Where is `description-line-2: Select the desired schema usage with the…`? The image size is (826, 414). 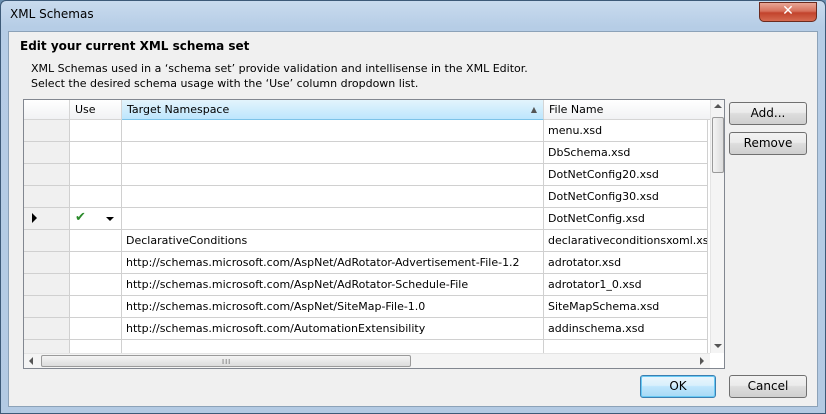 description-line-2: Select the desired schema usage with the… is located at coordinates (225, 83).